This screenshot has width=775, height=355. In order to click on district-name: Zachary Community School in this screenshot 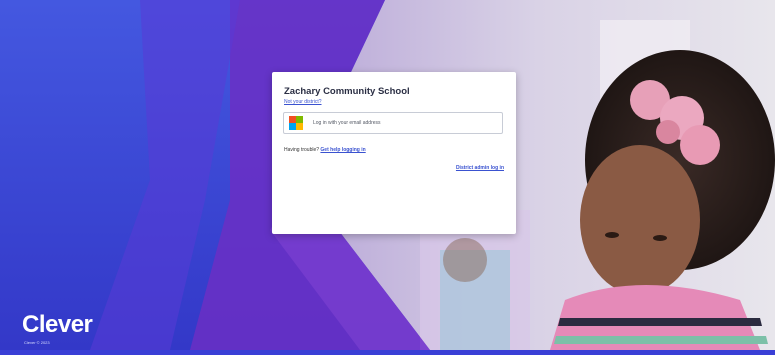, I will do `click(347, 91)`.